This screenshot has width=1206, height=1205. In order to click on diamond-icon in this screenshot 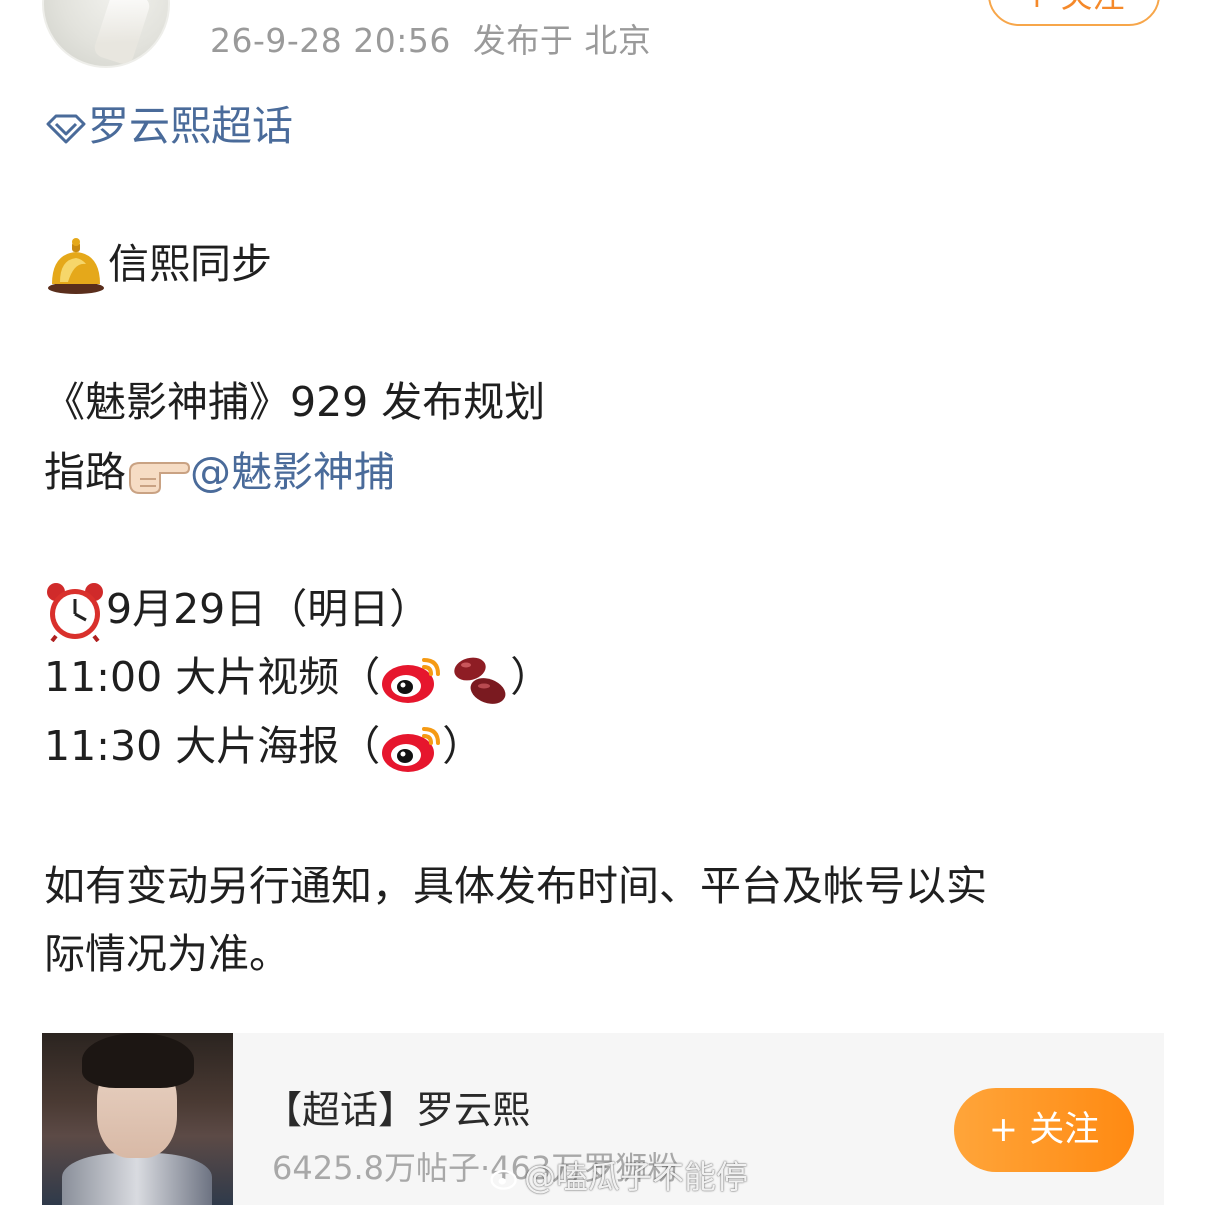, I will do `click(66, 129)`.